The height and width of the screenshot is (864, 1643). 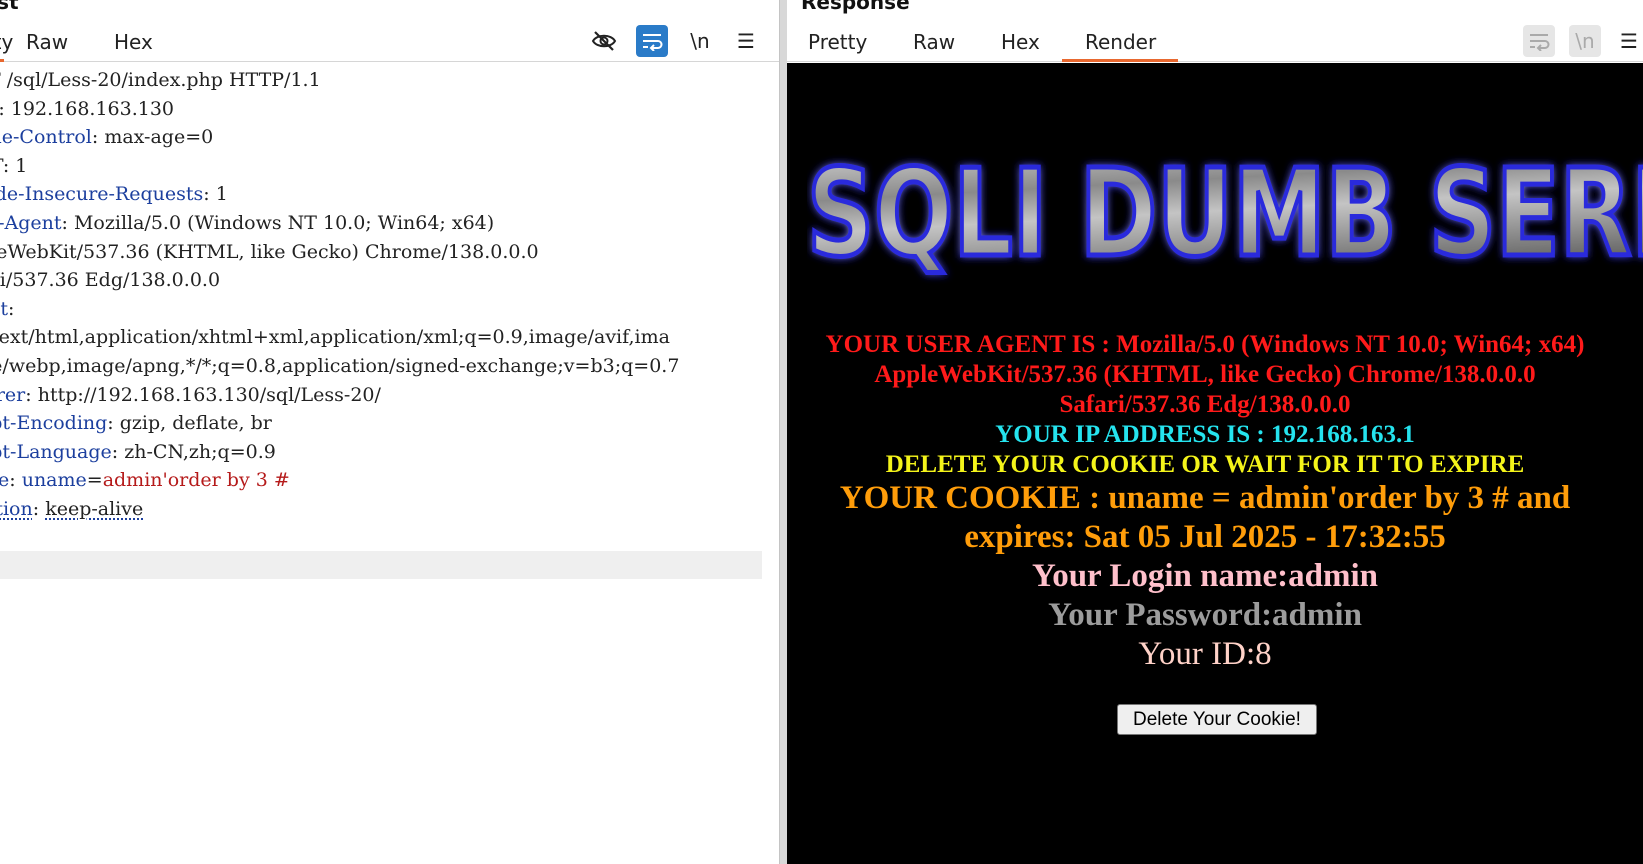 What do you see at coordinates (385, 452) in the screenshot?
I see `request-line-14: Accept-Language: zh-CN,zh;q=0.9` at bounding box center [385, 452].